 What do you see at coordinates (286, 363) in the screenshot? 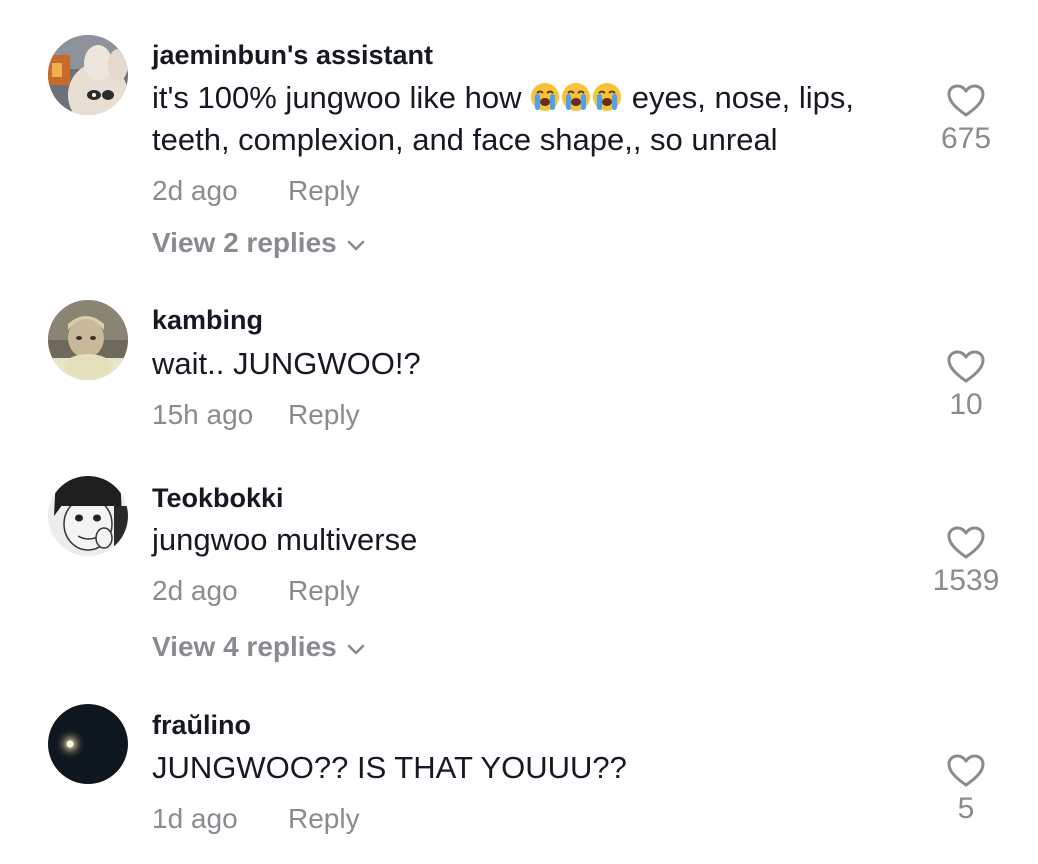
I see `comment-text: wait.. JUNGWOO!?` at bounding box center [286, 363].